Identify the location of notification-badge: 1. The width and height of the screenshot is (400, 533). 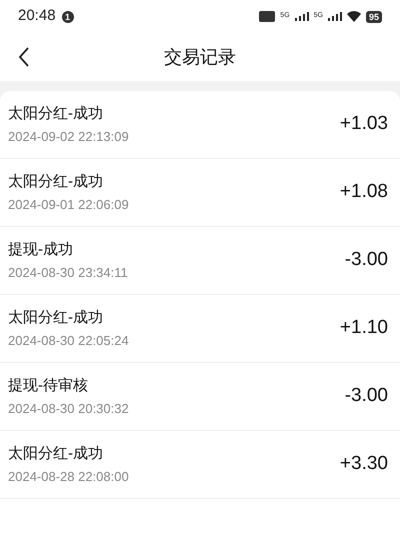
(68, 16).